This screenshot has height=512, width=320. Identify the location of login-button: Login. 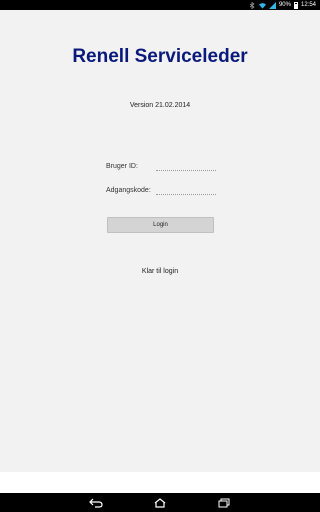
(160, 225).